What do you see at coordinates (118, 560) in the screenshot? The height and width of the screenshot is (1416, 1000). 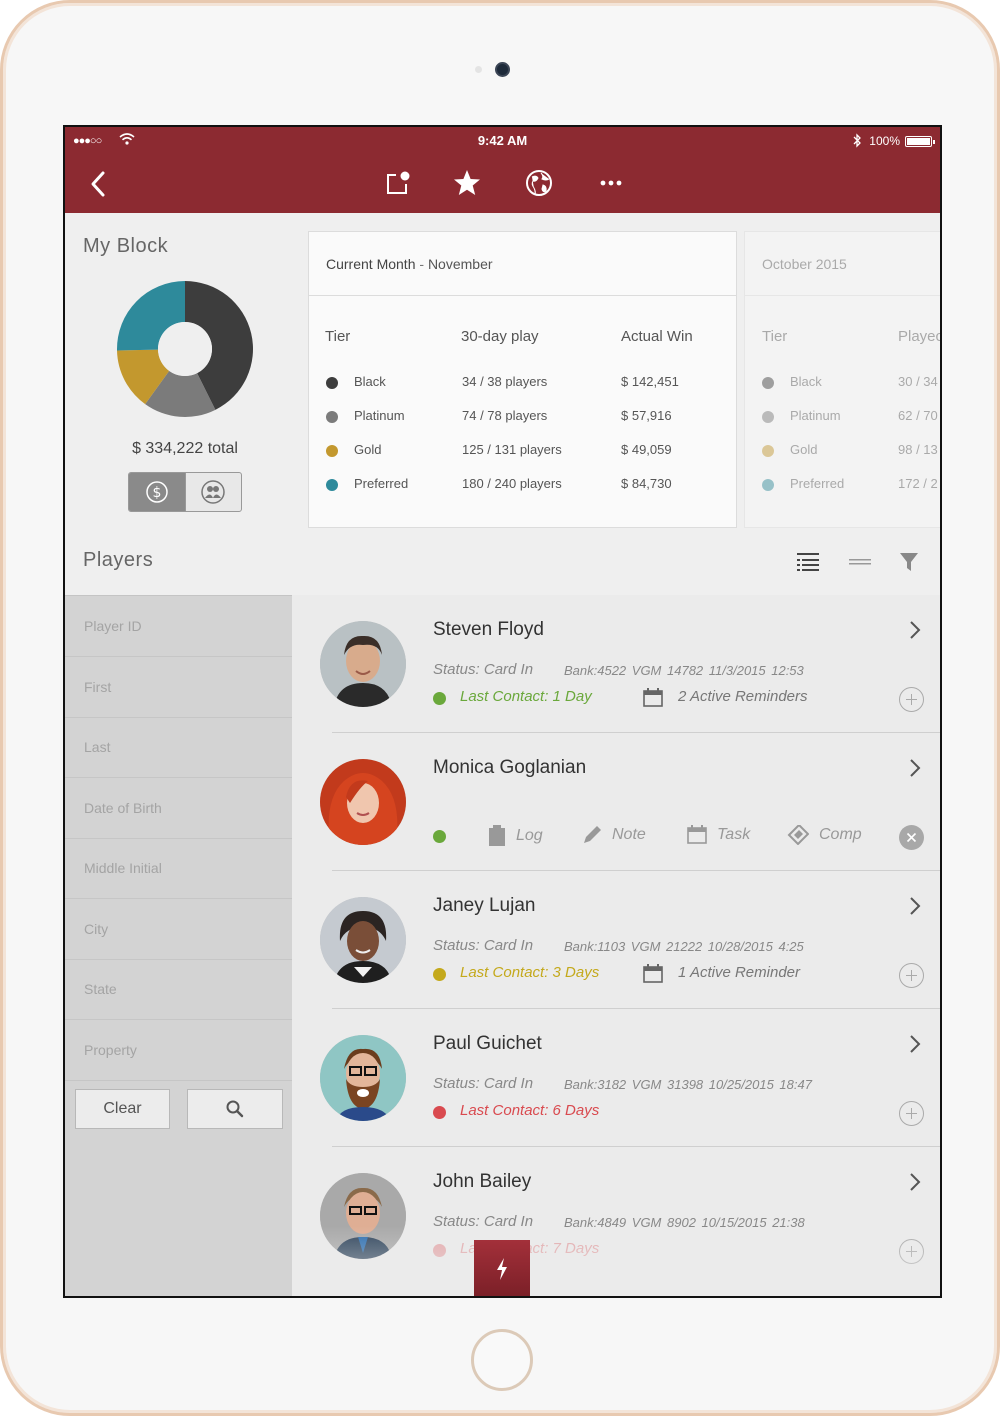 I see `players-title: Players` at bounding box center [118, 560].